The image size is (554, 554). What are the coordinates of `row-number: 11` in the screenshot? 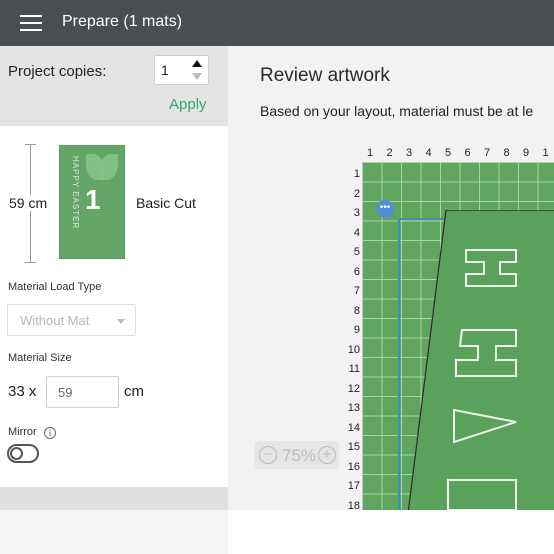 It's located at (354, 369).